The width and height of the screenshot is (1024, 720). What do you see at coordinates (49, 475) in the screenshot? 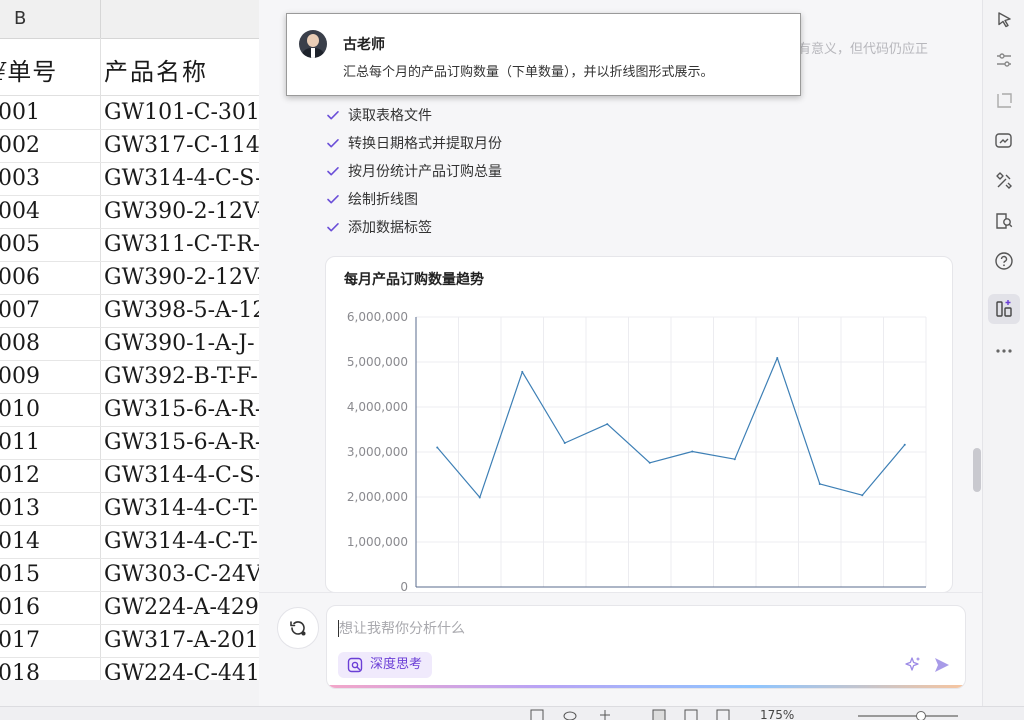
I see `cell-order-number: 012` at bounding box center [49, 475].